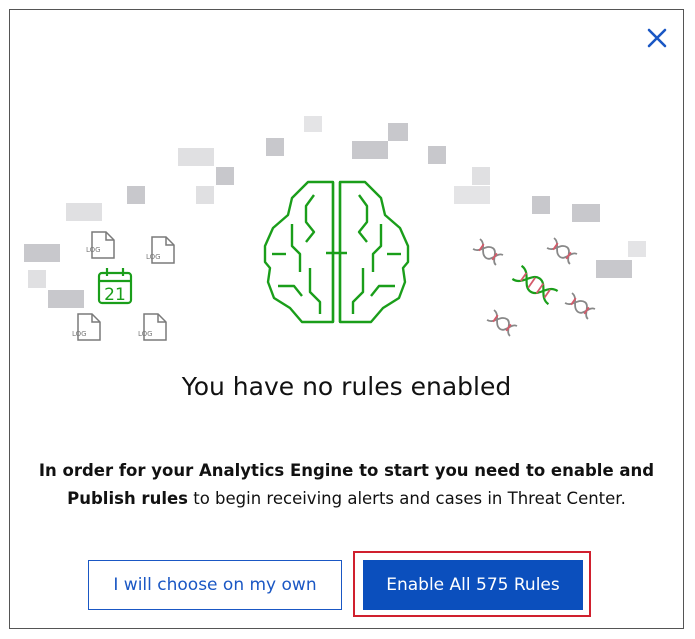 The height and width of the screenshot is (639, 695). What do you see at coordinates (473, 585) in the screenshot?
I see `enable-all-rules-button: Enable All 575 Rules` at bounding box center [473, 585].